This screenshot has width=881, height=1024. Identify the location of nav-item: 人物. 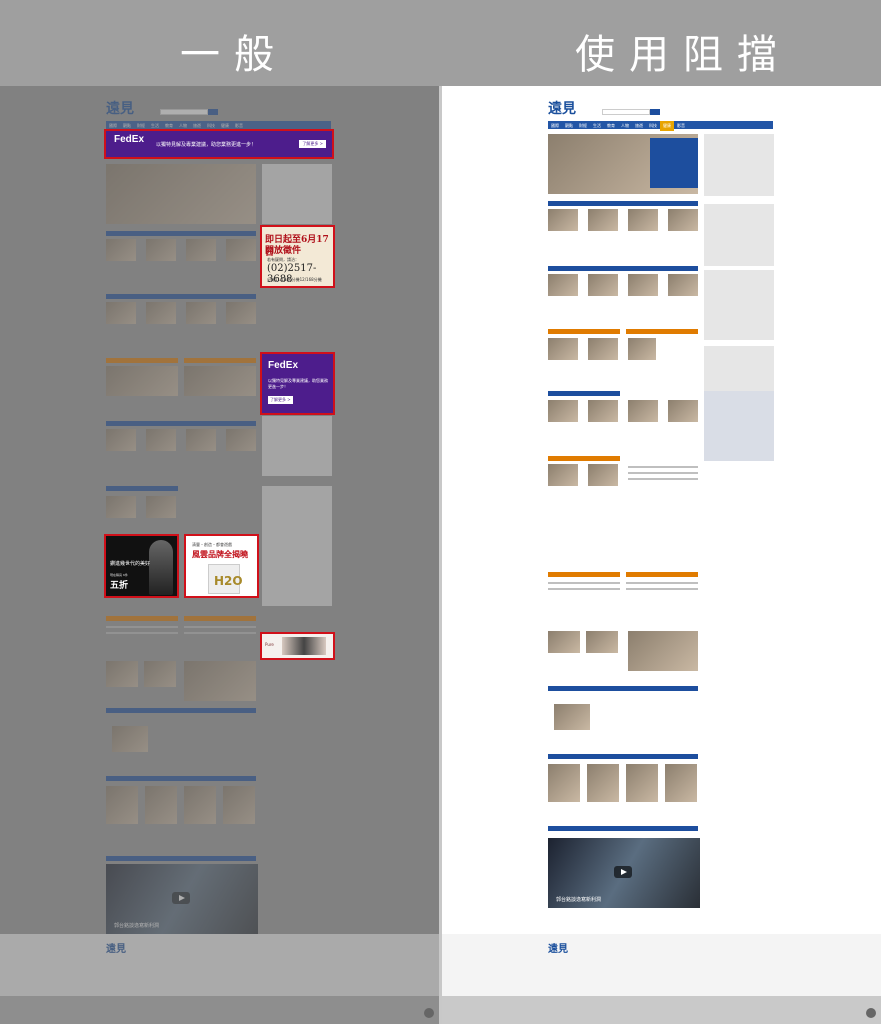
(625, 126).